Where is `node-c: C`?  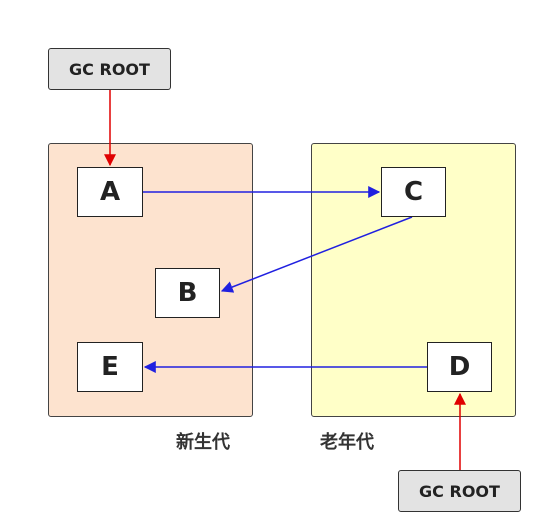 node-c: C is located at coordinates (413, 192).